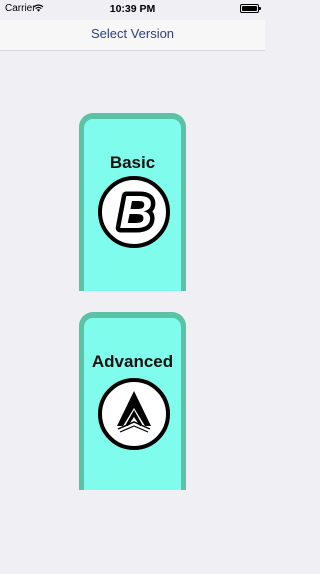  I want to click on basic-card-face: Basic B B, so click(132, 205).